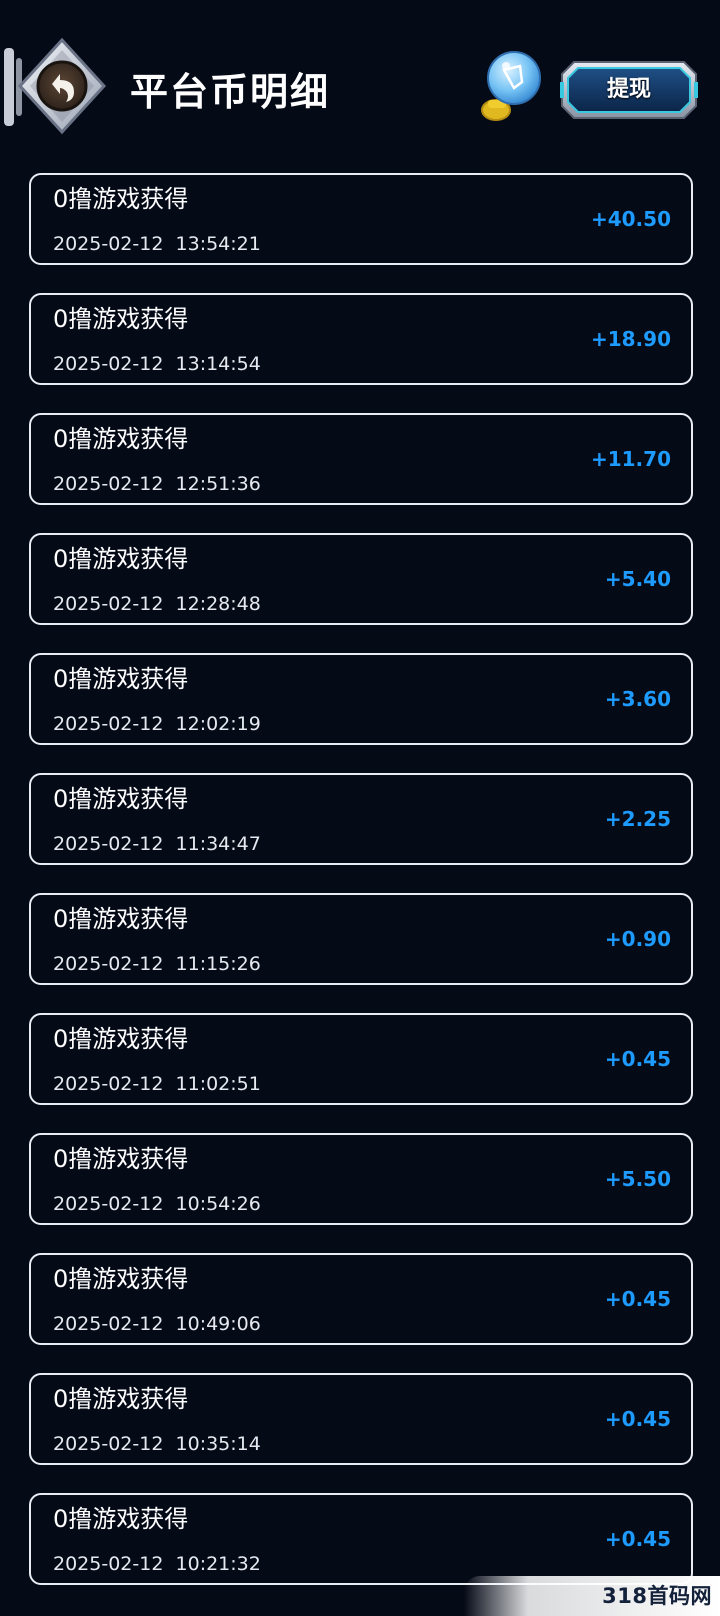 Image resolution: width=720 pixels, height=1616 pixels. What do you see at coordinates (218, 844) in the screenshot?
I see `record-time: 11:34:47` at bounding box center [218, 844].